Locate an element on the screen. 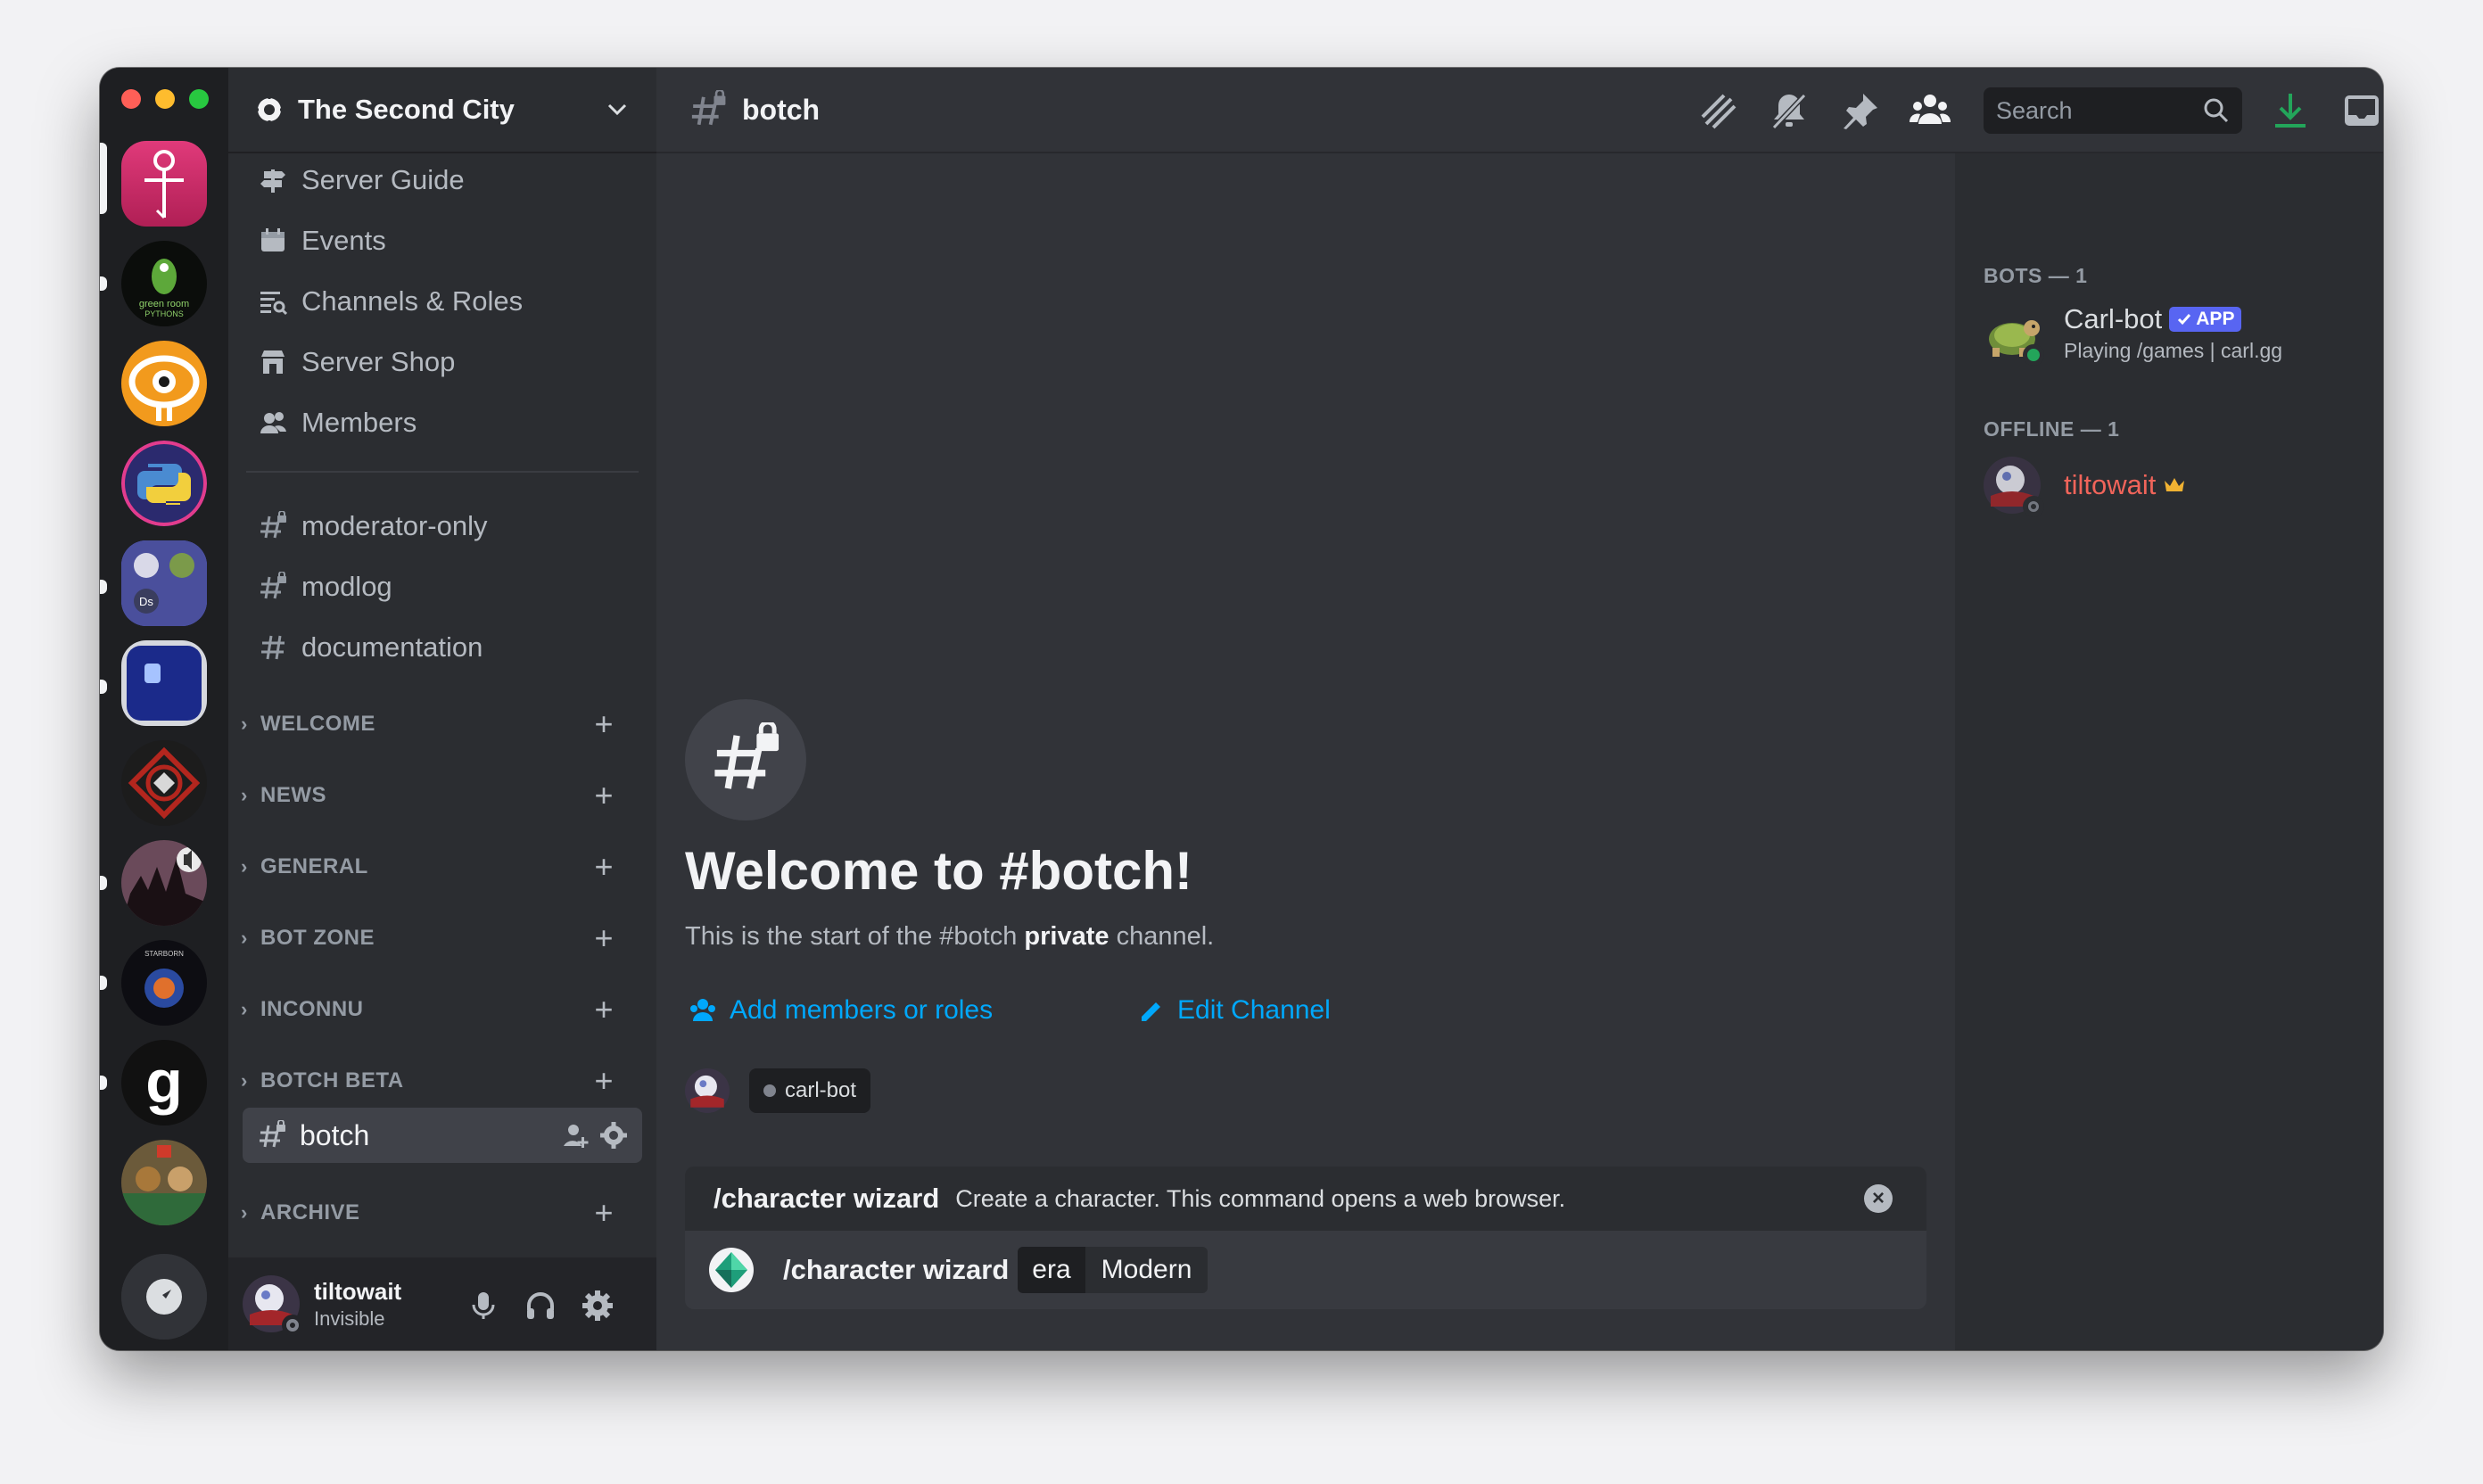 This screenshot has width=2483, height=1484. channel-moderator-only: moderator-only is located at coordinates (371, 526).